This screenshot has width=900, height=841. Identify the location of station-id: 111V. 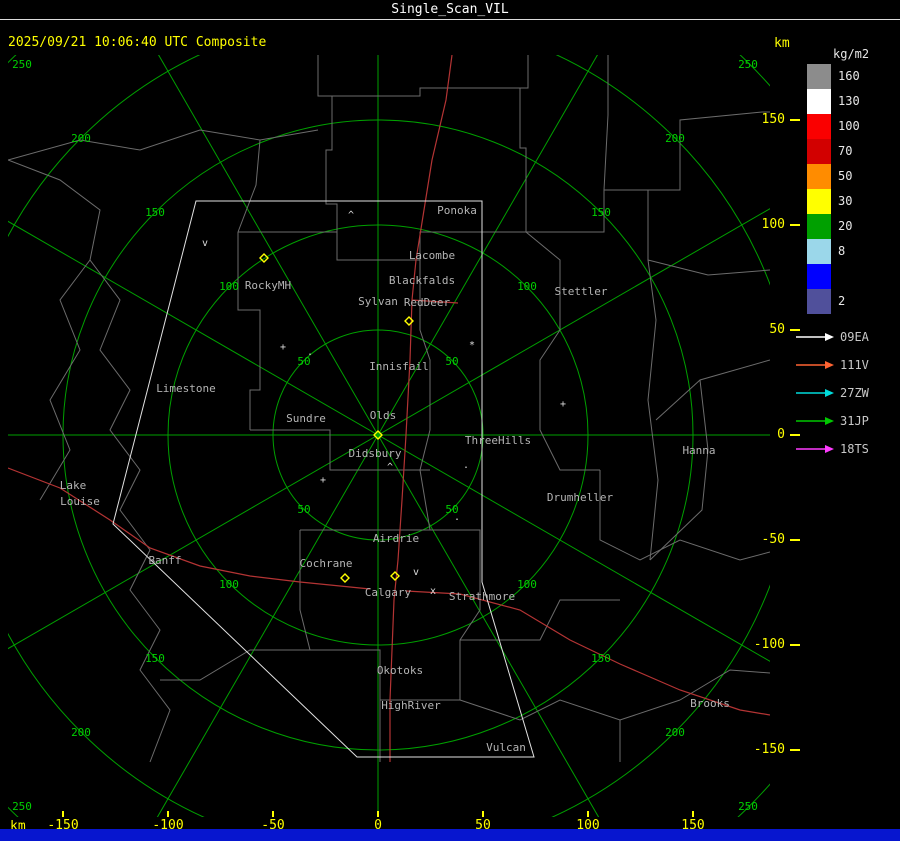
(854, 365).